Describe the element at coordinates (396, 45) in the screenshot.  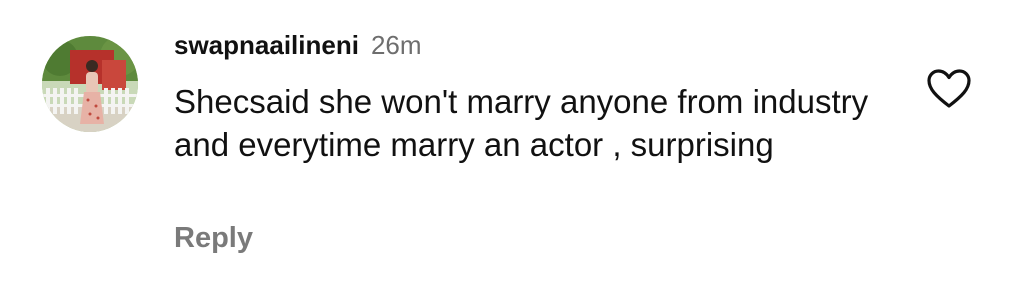
I see `timestamp: 26m` at that location.